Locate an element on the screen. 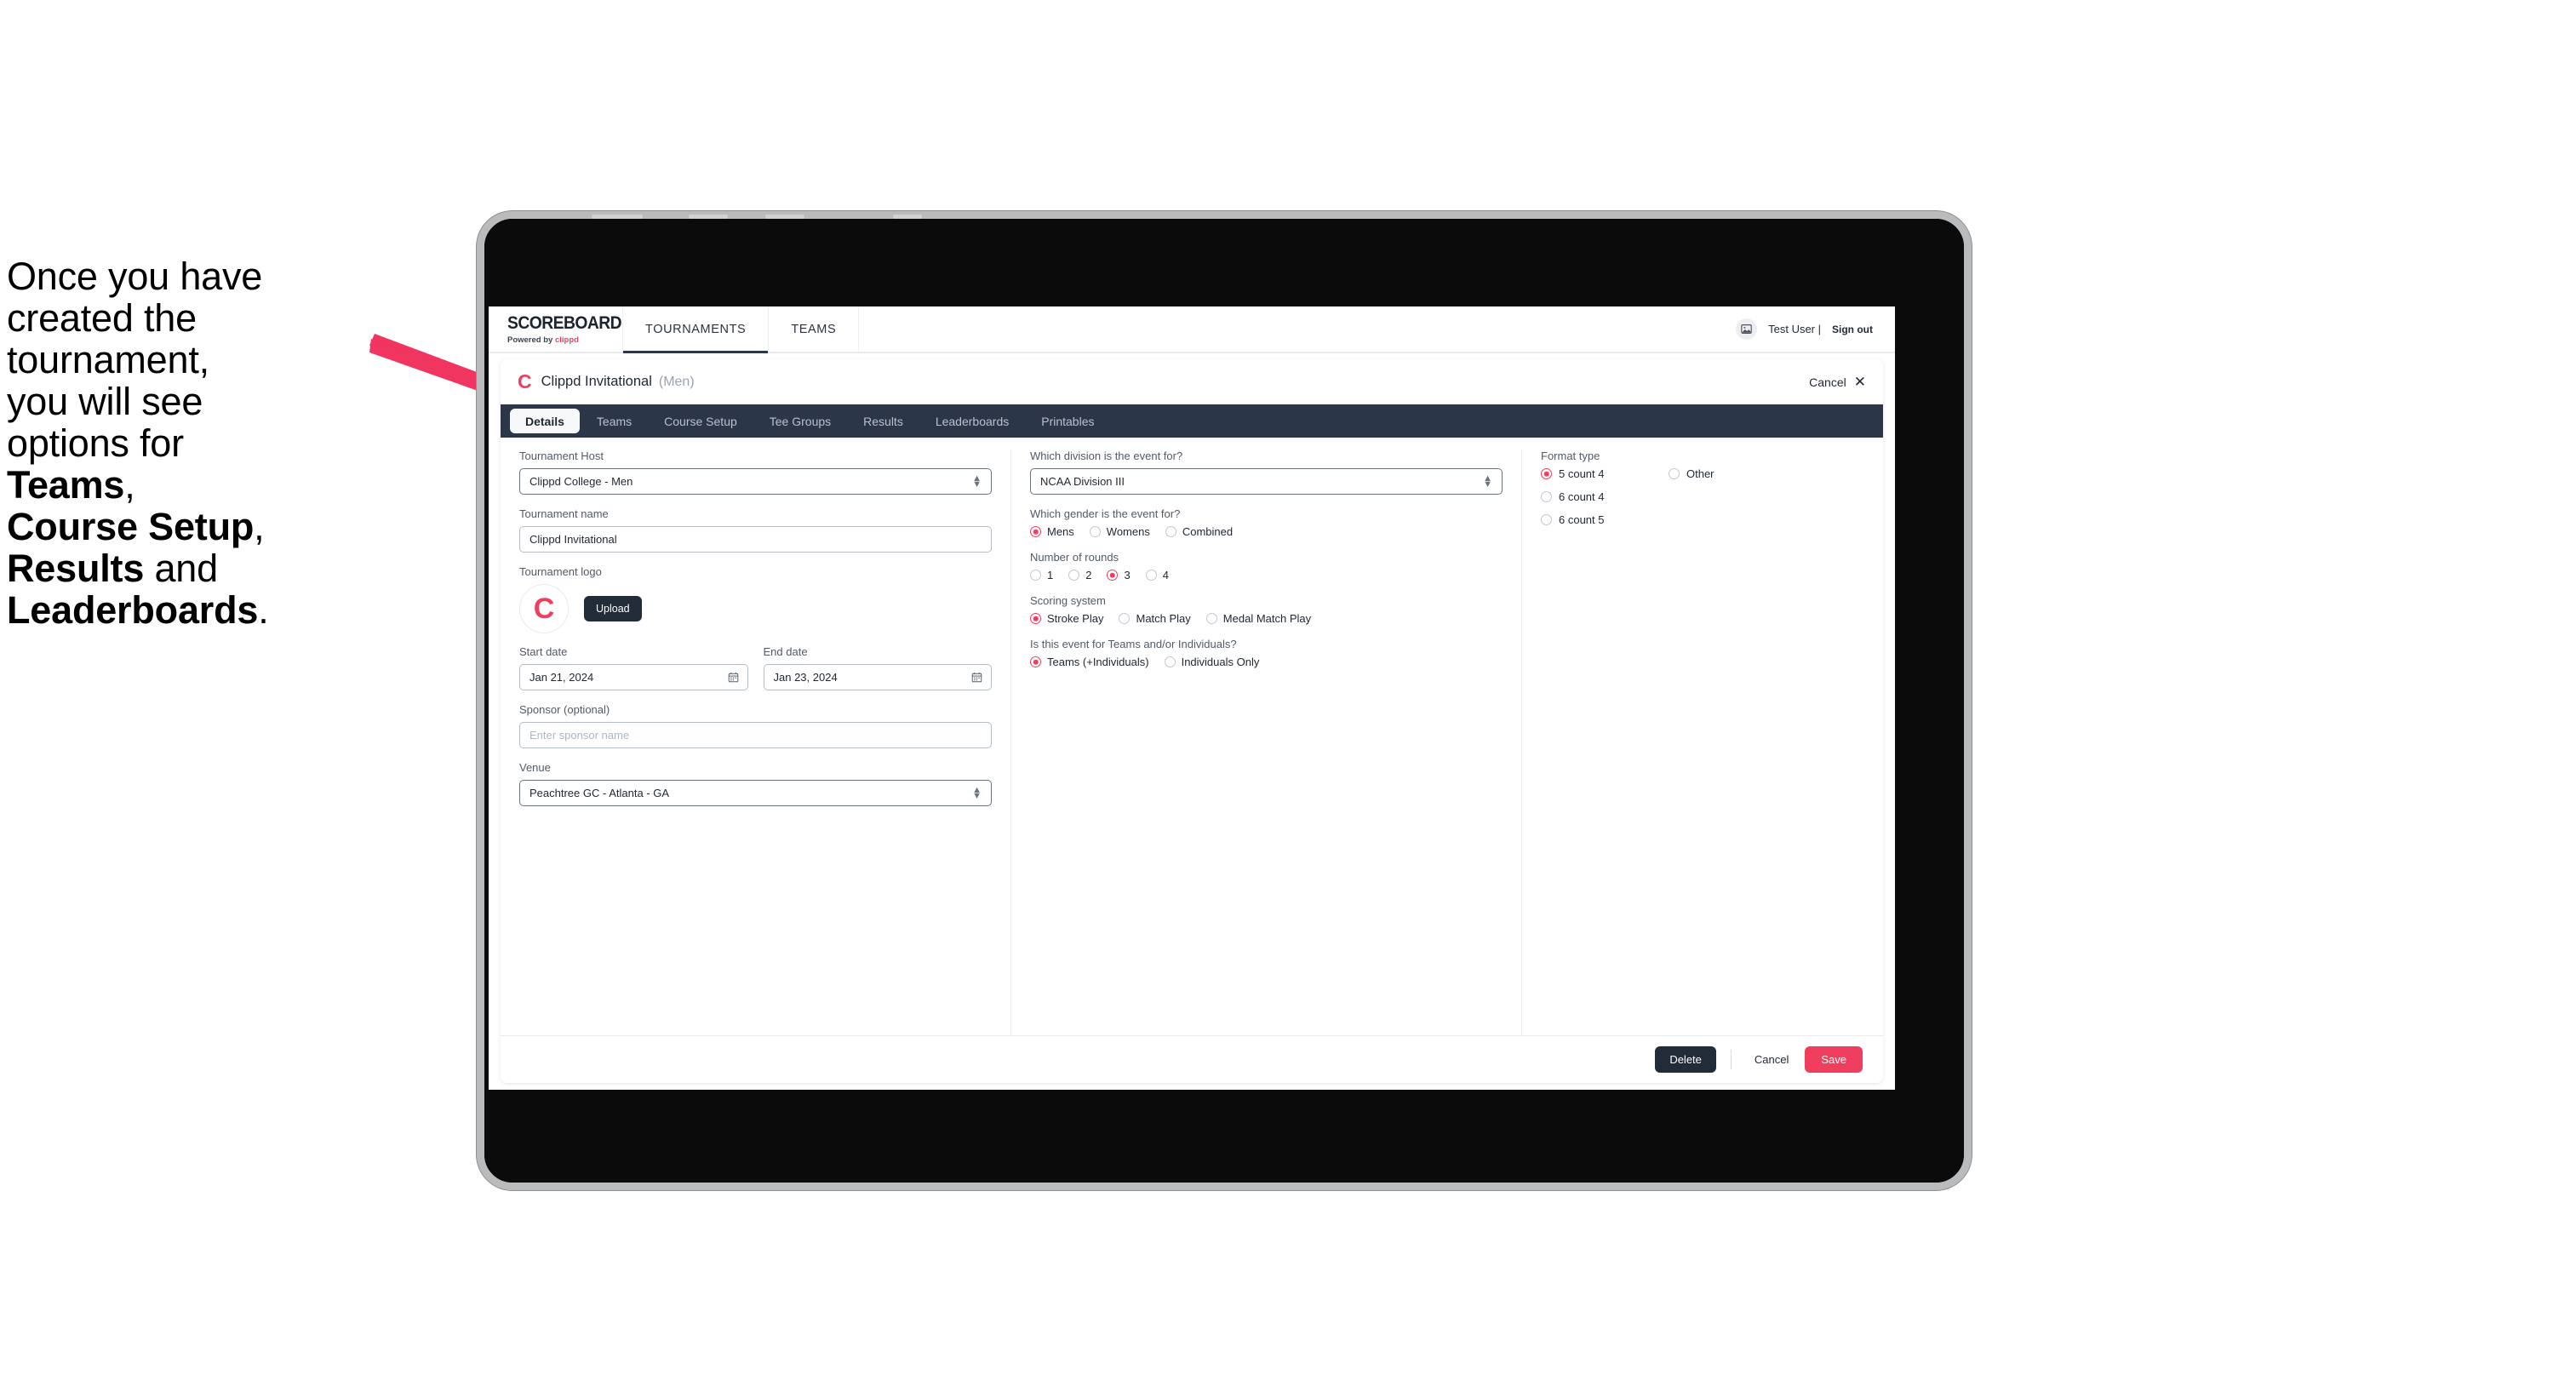 Image resolution: width=2576 pixels, height=1386 pixels. brand-sub-clippd: clippd is located at coordinates (566, 340).